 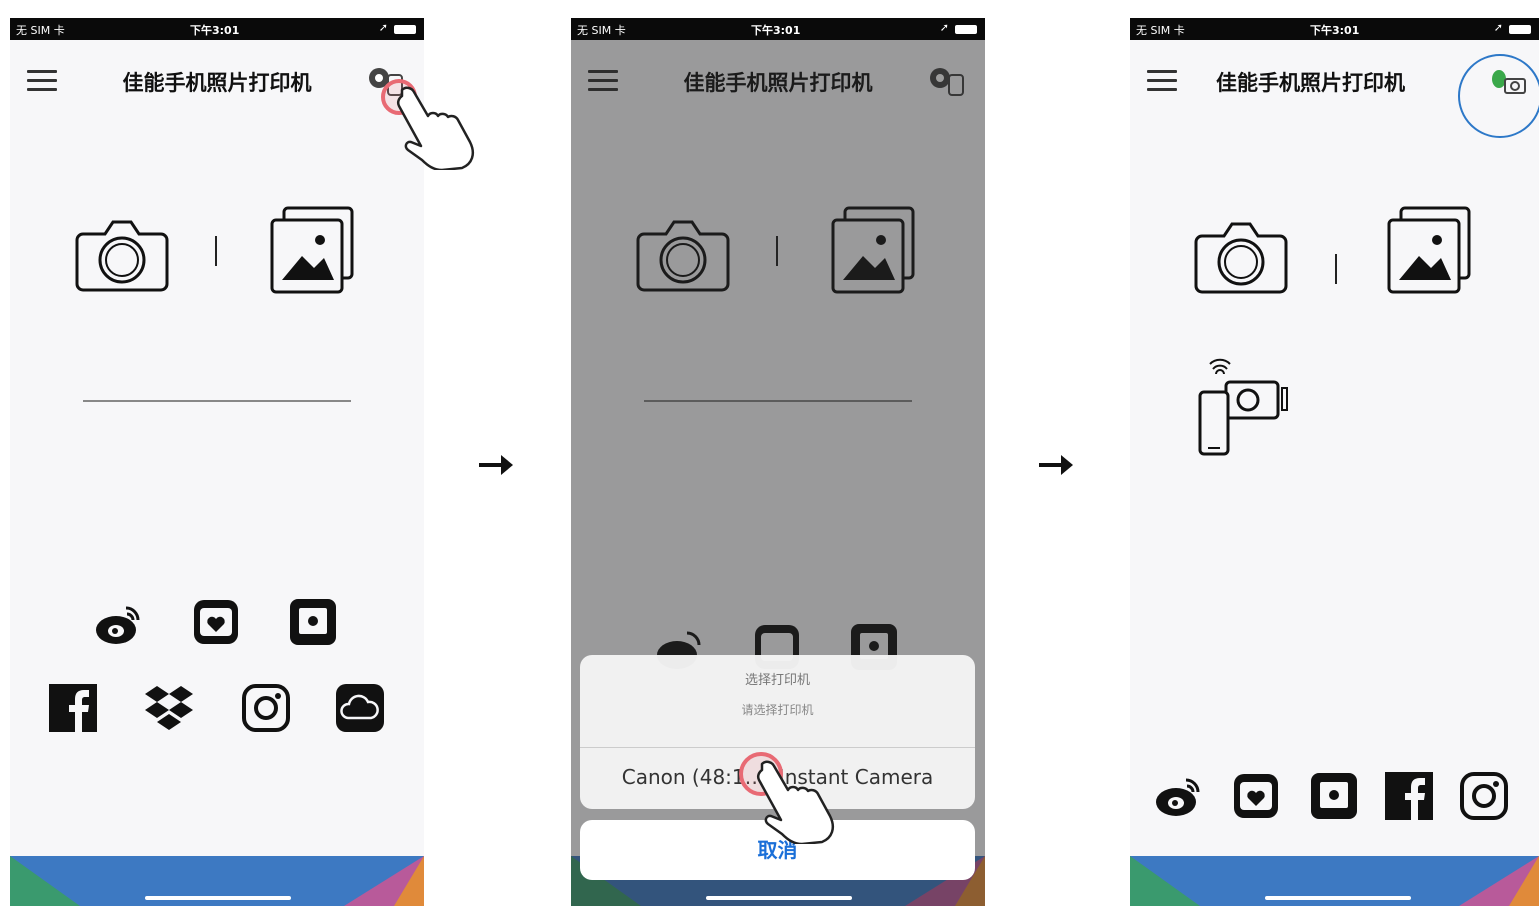 What do you see at coordinates (217, 401) in the screenshot?
I see `divider-line` at bounding box center [217, 401].